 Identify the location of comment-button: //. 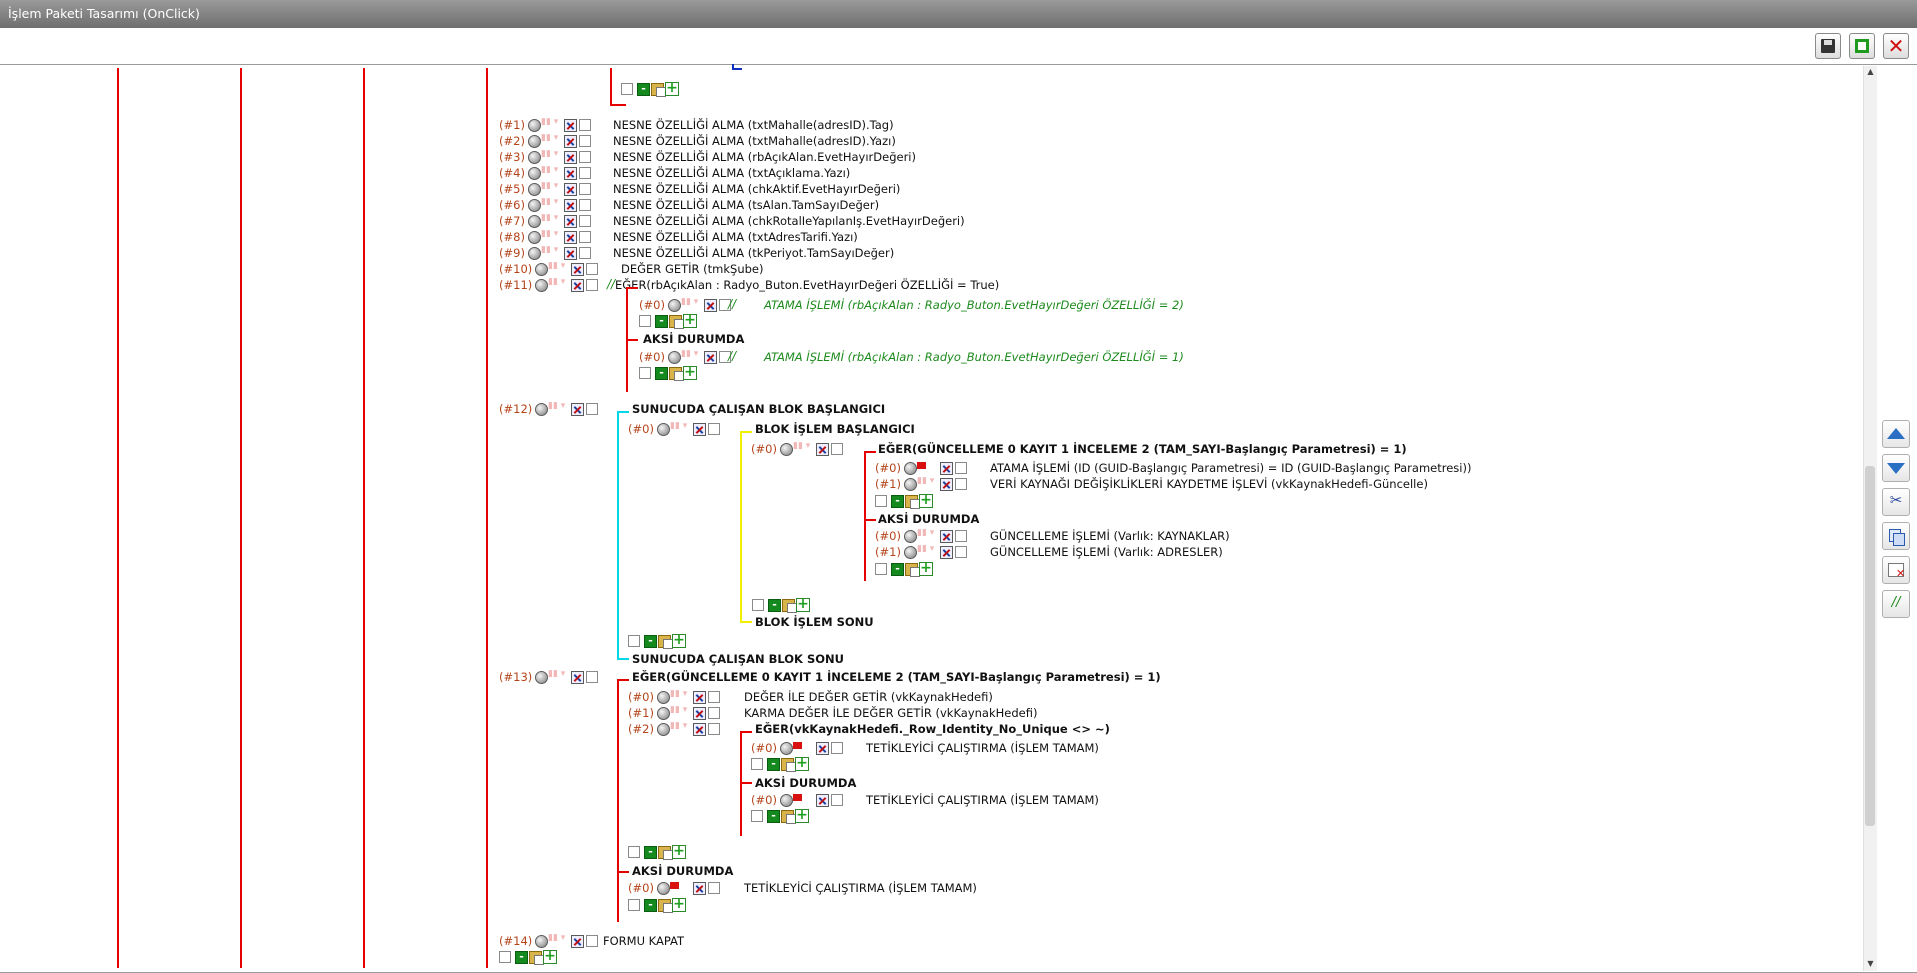
(1896, 604).